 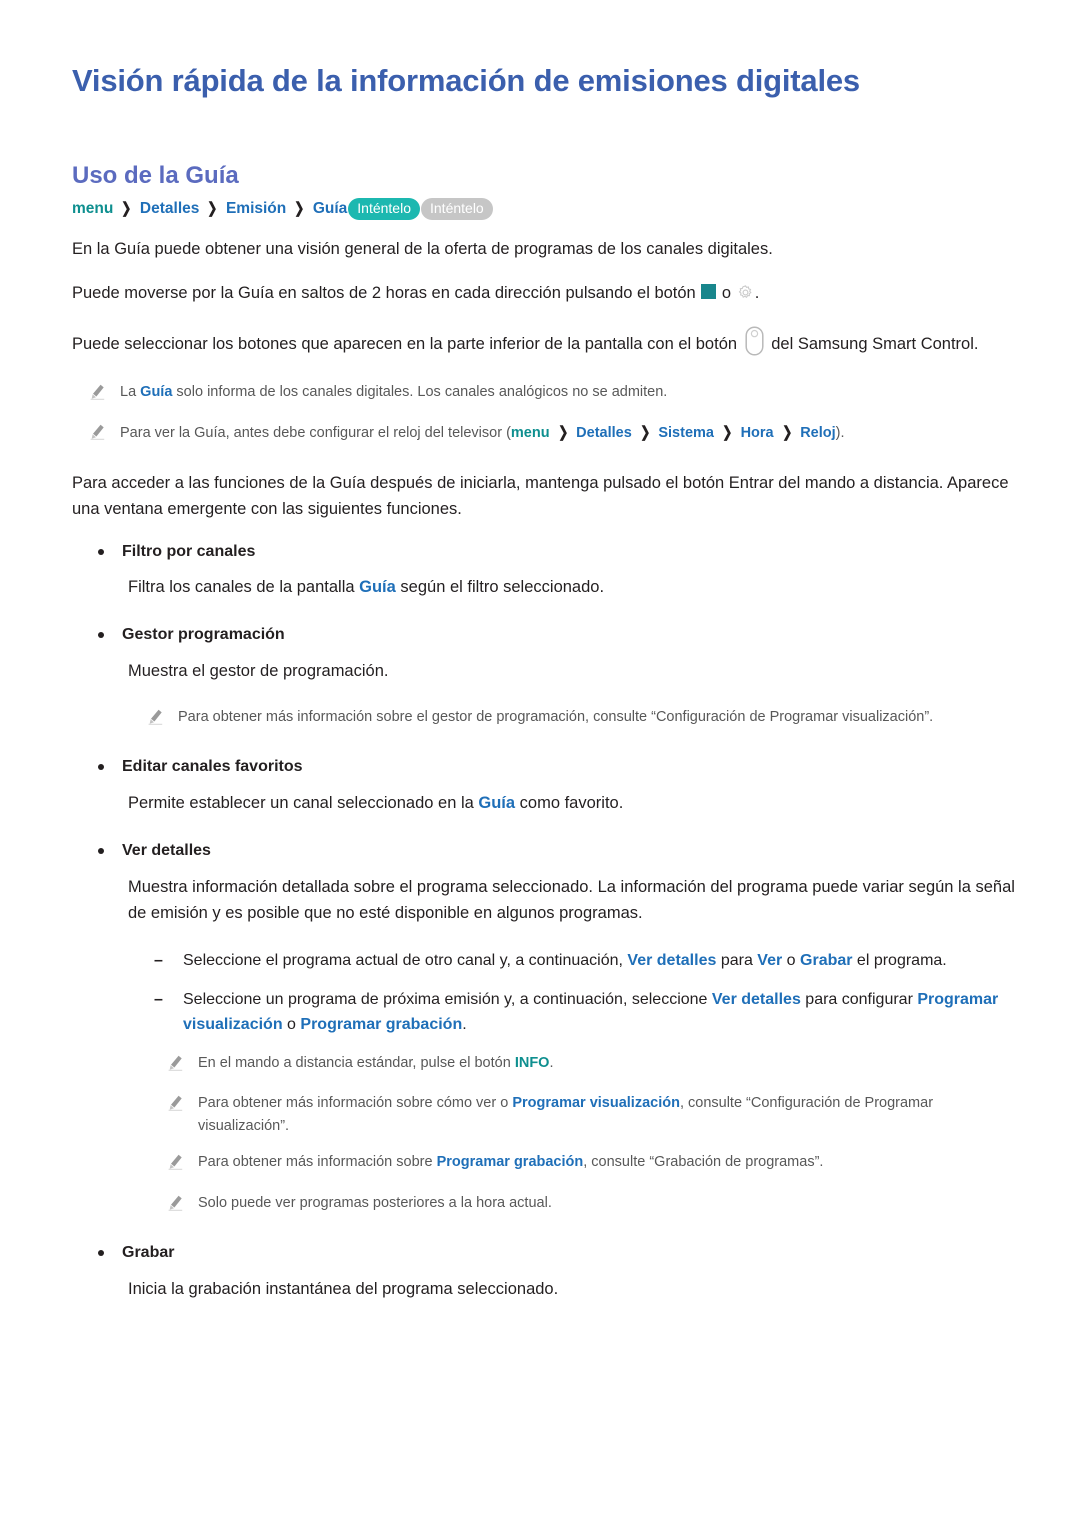 What do you see at coordinates (510, 1162) in the screenshot?
I see `note-bold-programar-grabacion: Programar grabación` at bounding box center [510, 1162].